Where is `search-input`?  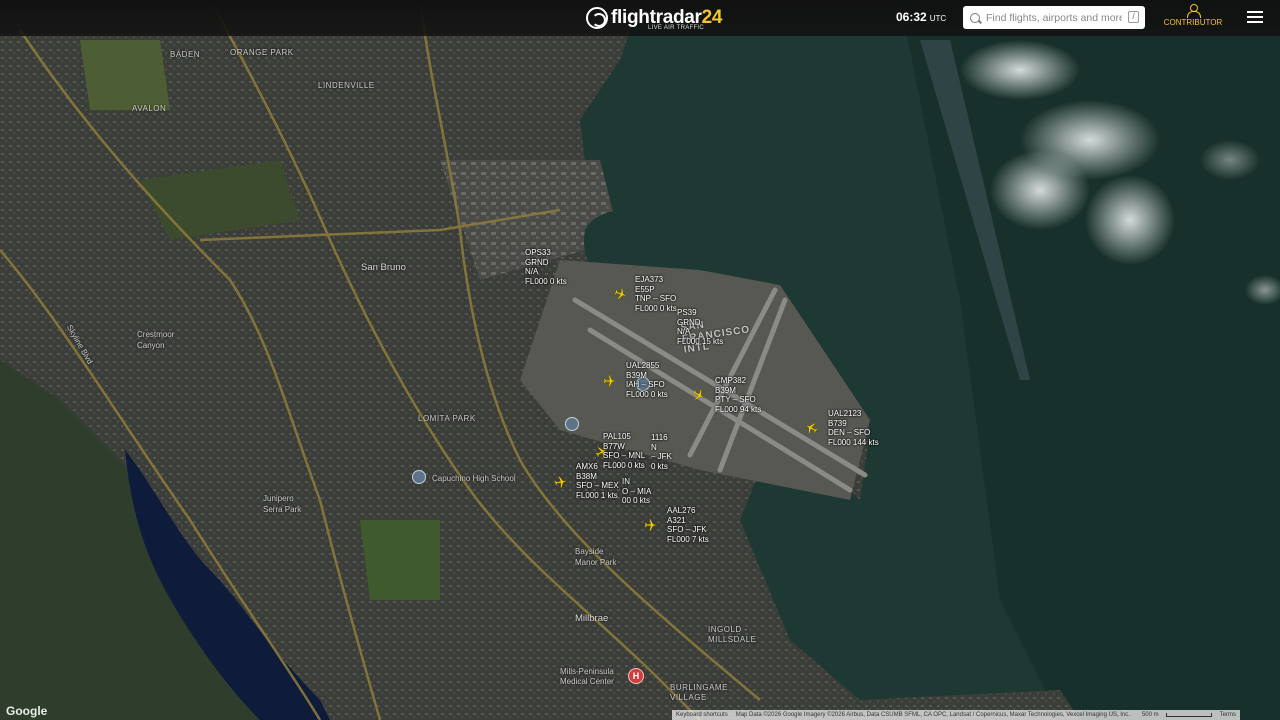 search-input is located at coordinates (1054, 17).